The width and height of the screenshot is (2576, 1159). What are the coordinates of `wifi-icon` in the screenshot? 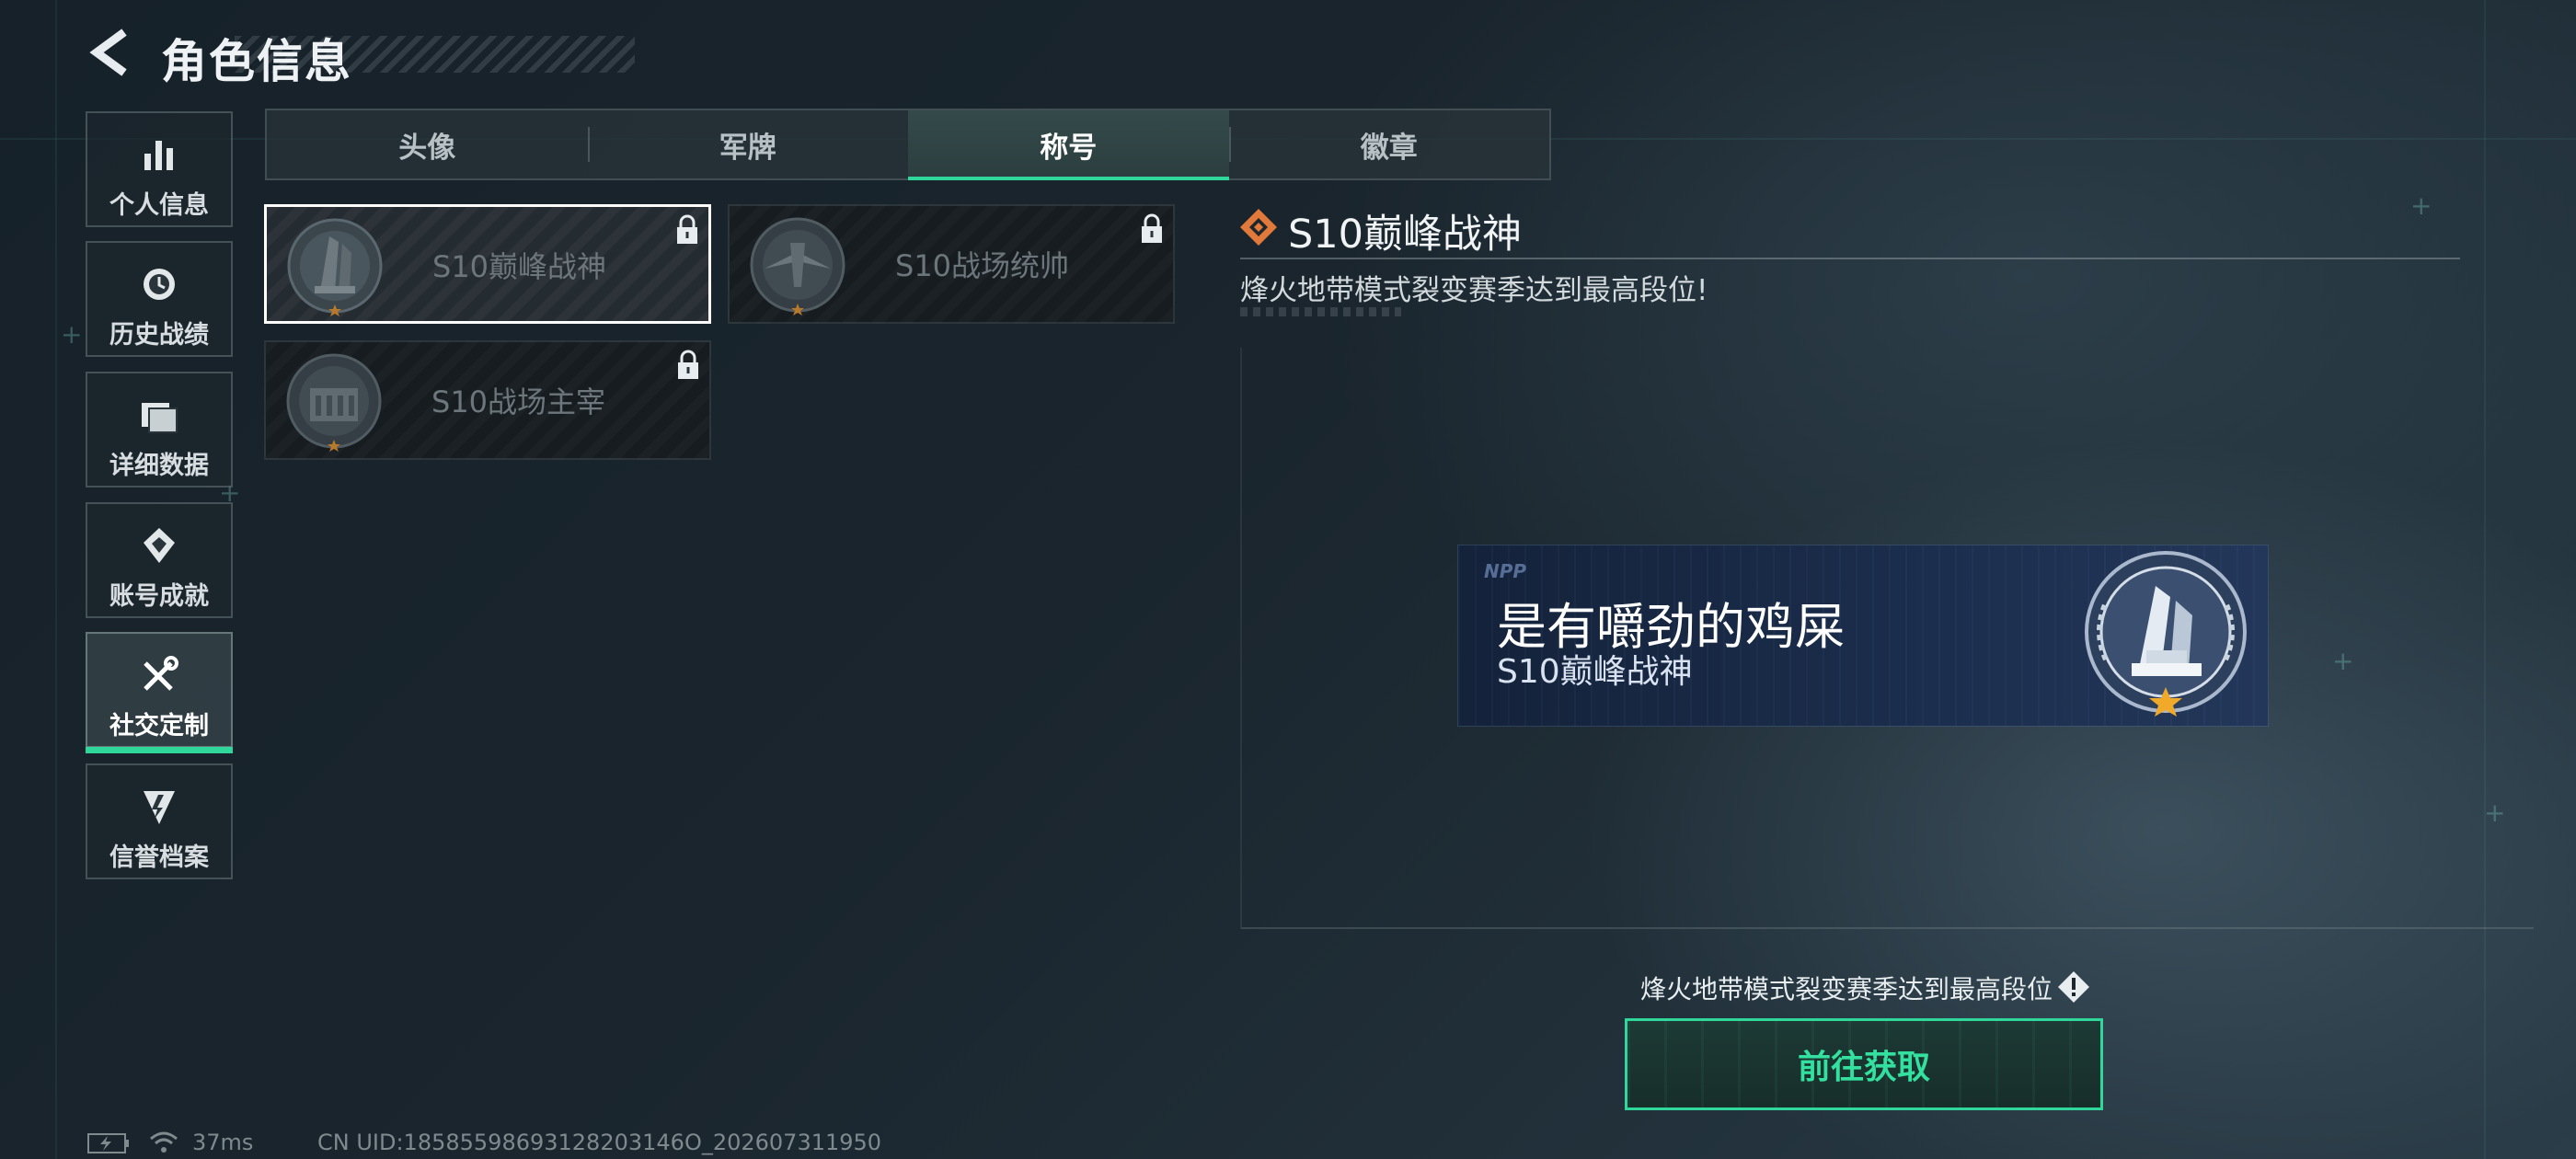 It's located at (164, 1142).